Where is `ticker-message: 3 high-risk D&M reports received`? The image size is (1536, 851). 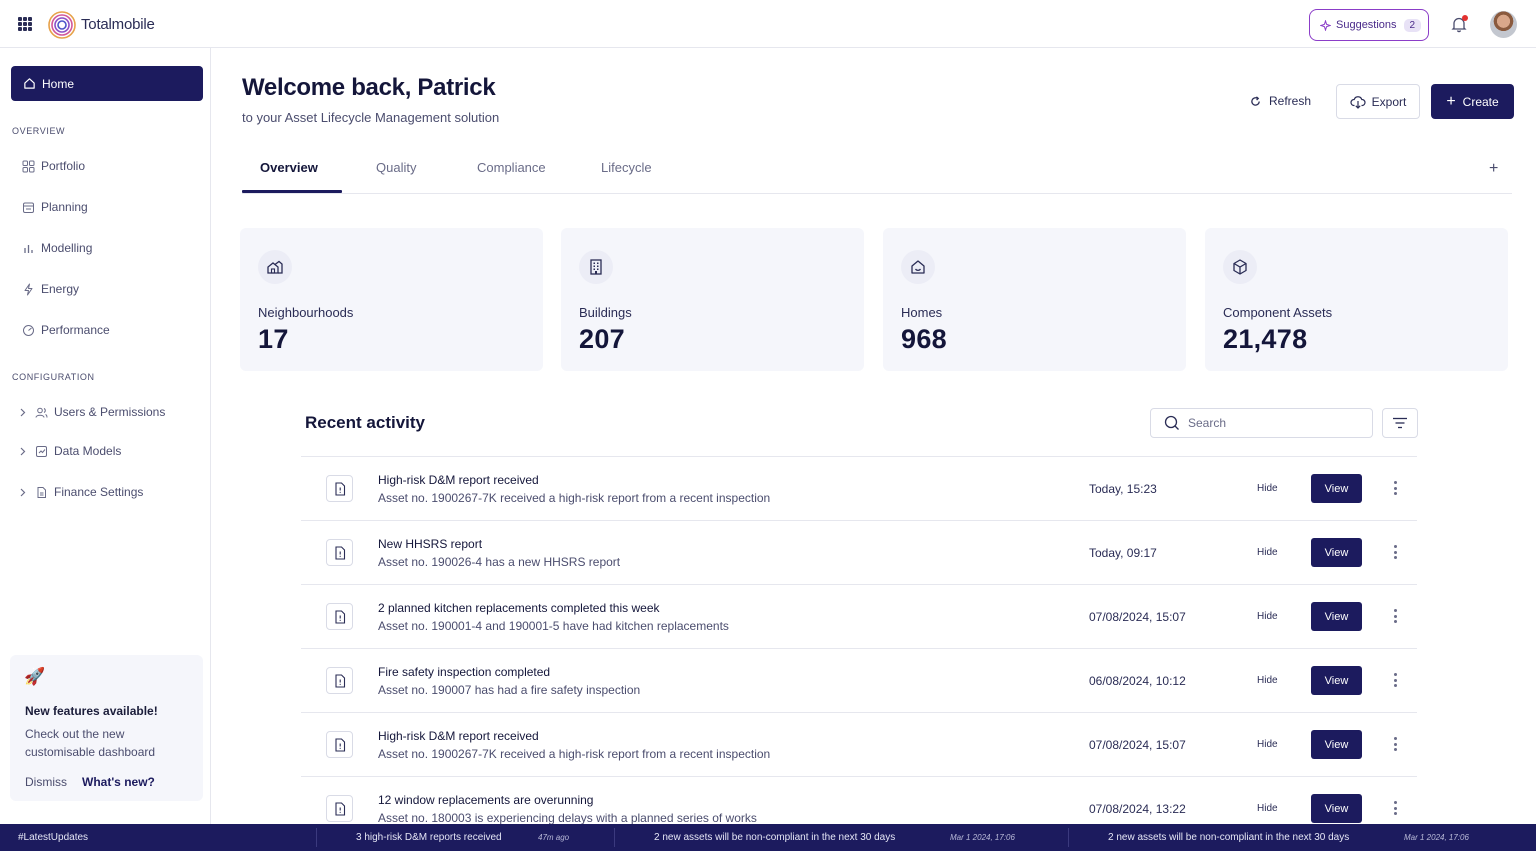 ticker-message: 3 high-risk D&M reports received is located at coordinates (429, 837).